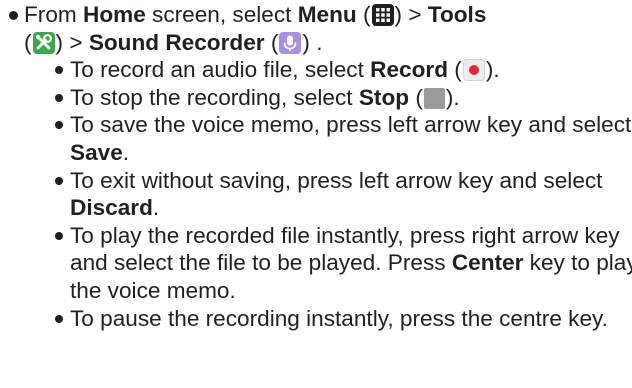  What do you see at coordinates (53, 14) in the screenshot?
I see `step-text-1: From` at bounding box center [53, 14].